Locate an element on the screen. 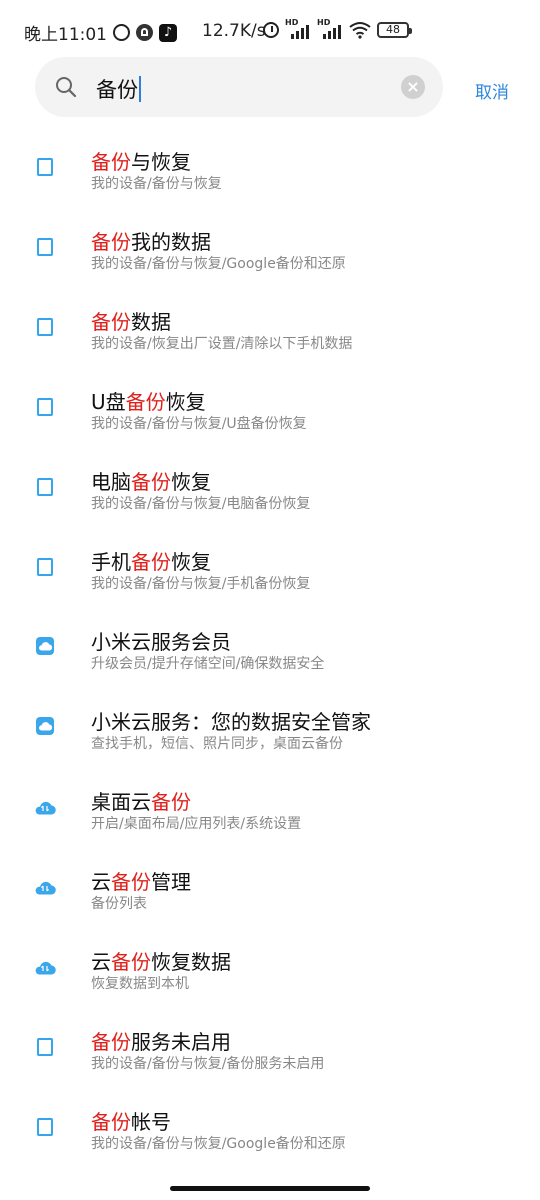  status-bar: 晚上11:01 ♪ 12.7K/s HD HD 48 is located at coordinates (270, 31).